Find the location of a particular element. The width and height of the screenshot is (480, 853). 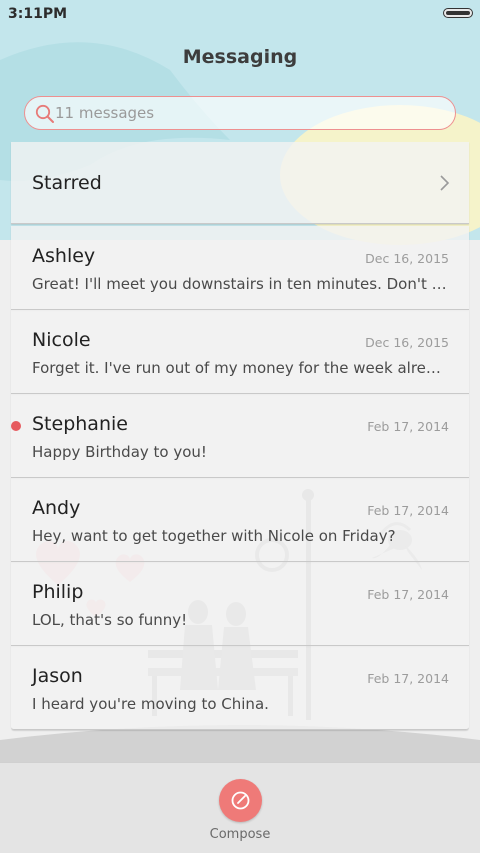

search-bar is located at coordinates (240, 113).